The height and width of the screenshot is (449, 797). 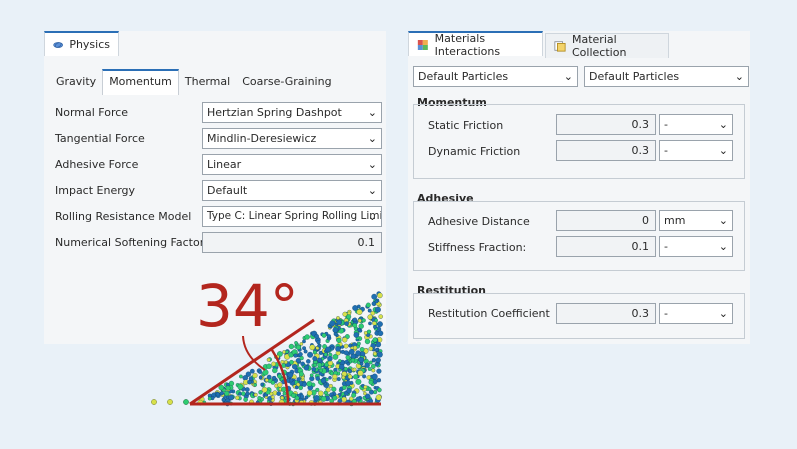 What do you see at coordinates (479, 221) in the screenshot?
I see `adhesive-distance-label: Adhesive Distance` at bounding box center [479, 221].